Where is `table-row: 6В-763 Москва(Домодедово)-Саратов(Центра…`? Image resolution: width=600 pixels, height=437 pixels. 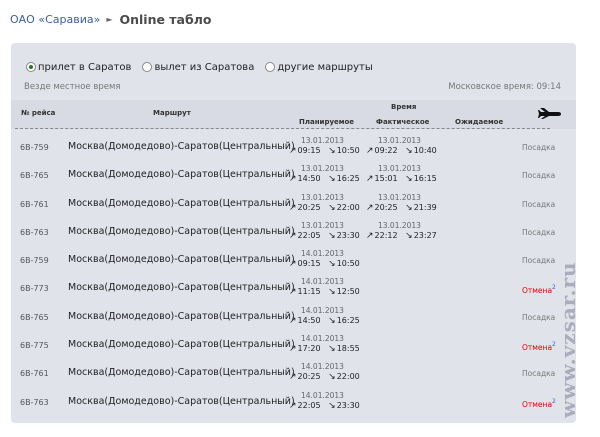
table-row: 6В-763 Москва(Домодедово)-Саратов(Центра… is located at coordinates (293, 234).